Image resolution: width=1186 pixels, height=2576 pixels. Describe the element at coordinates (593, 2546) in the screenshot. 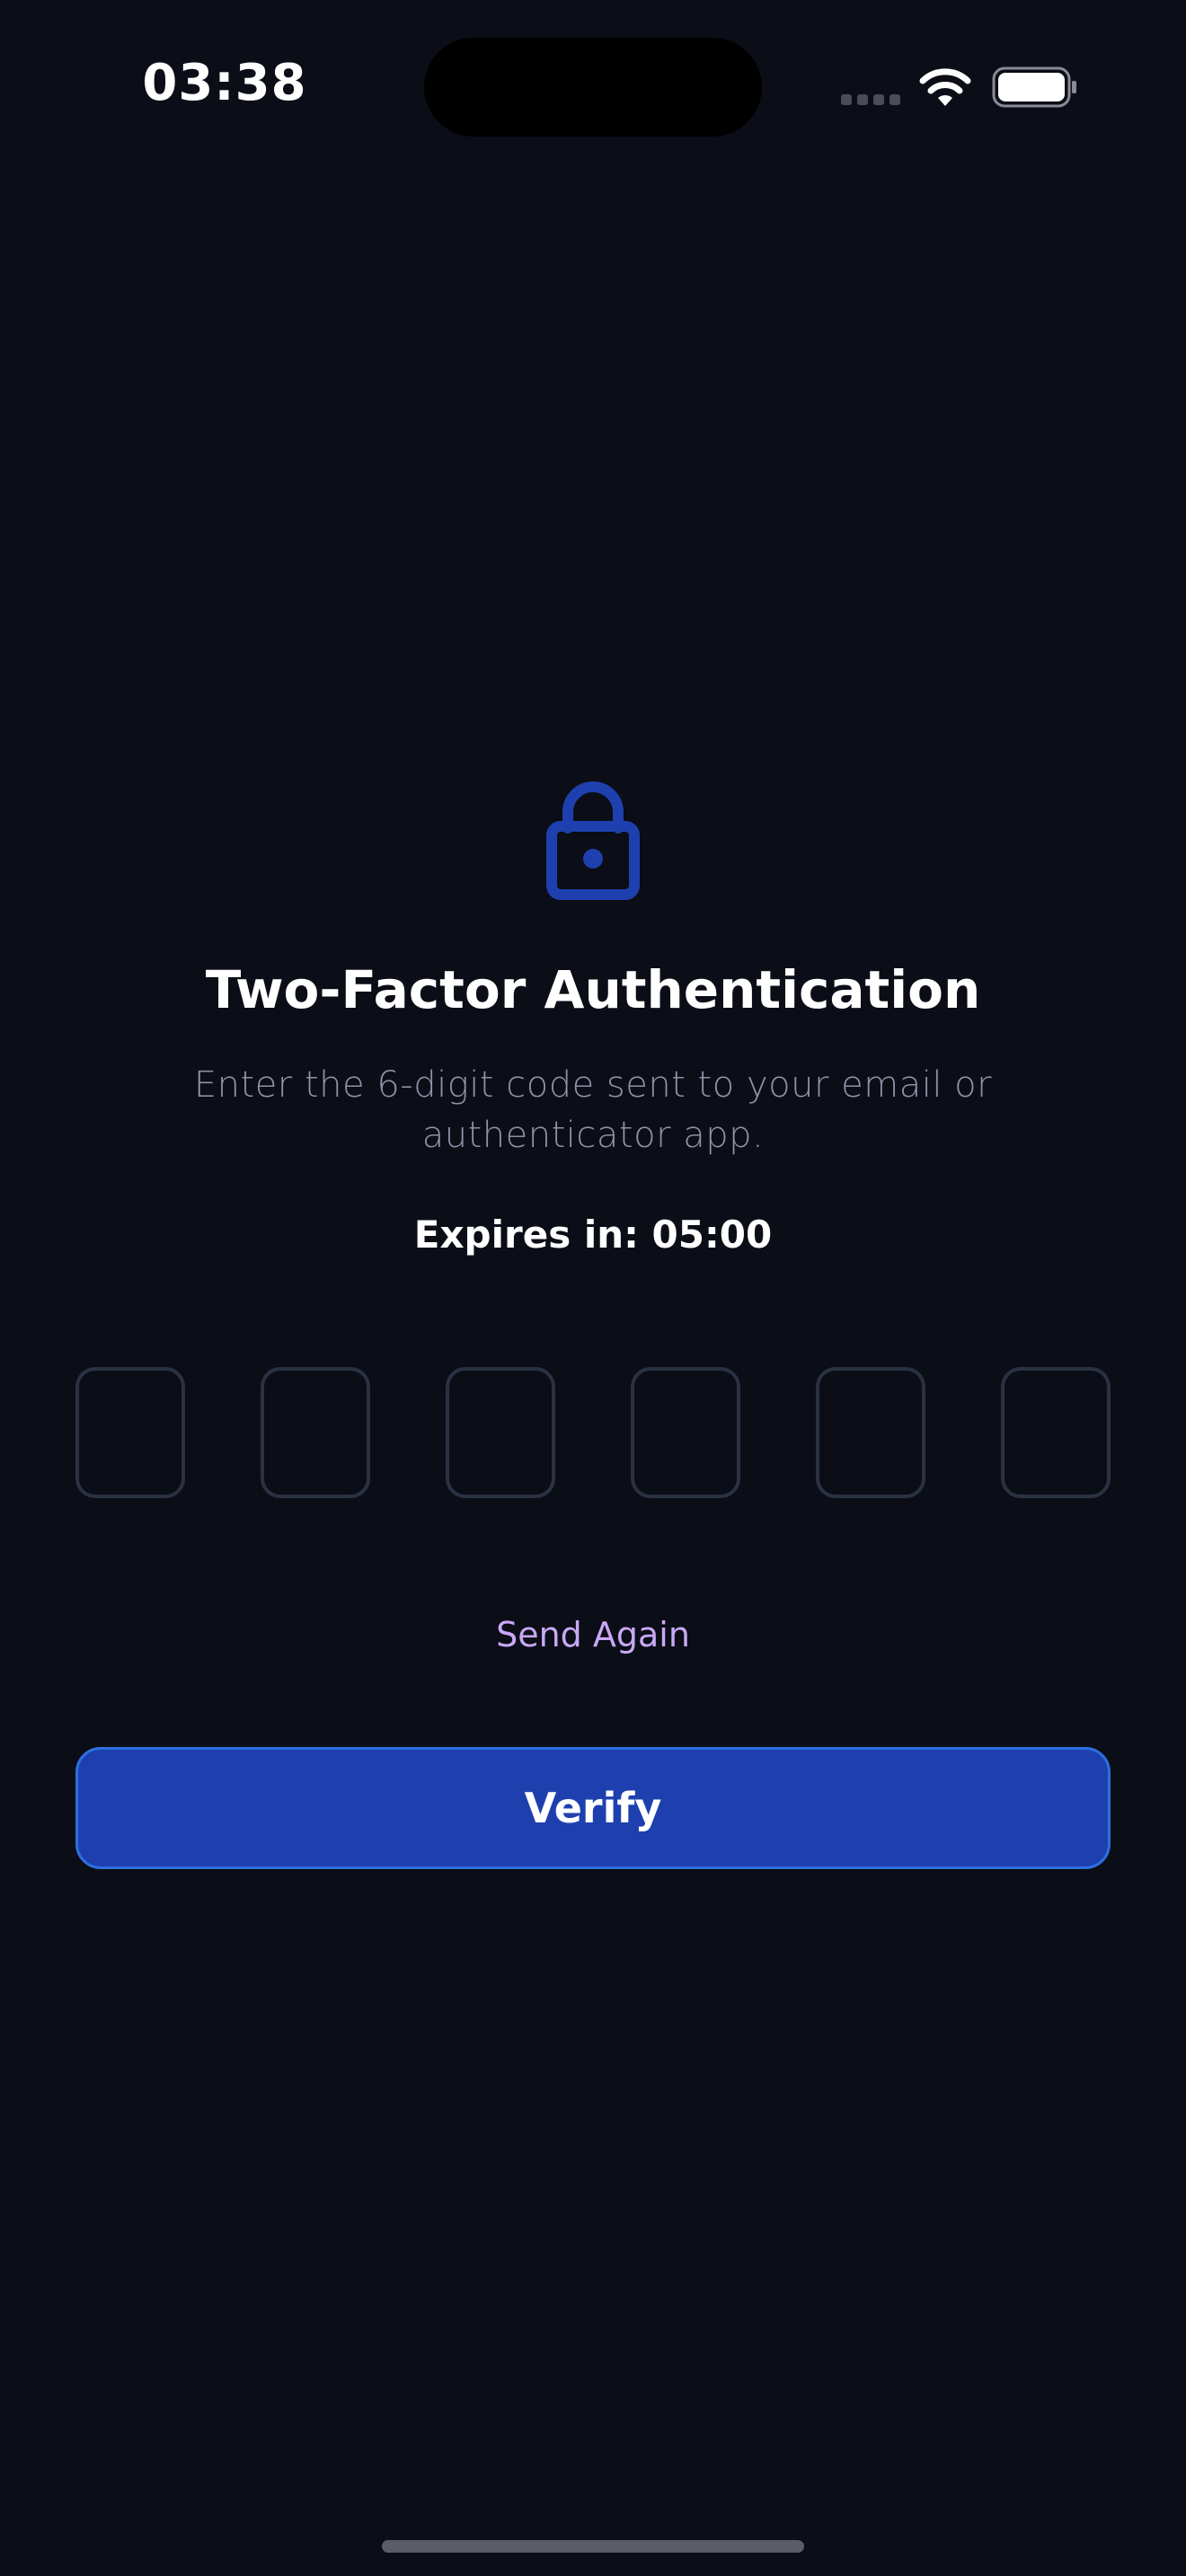

I see `home-indicator` at that location.